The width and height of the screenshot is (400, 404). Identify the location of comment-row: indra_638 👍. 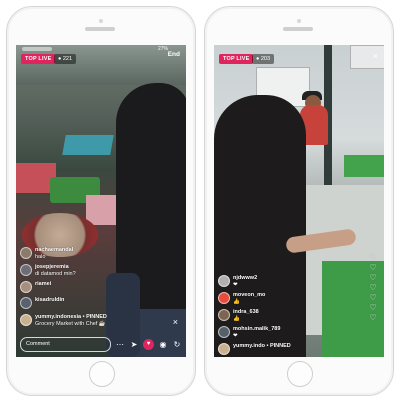
(288, 315).